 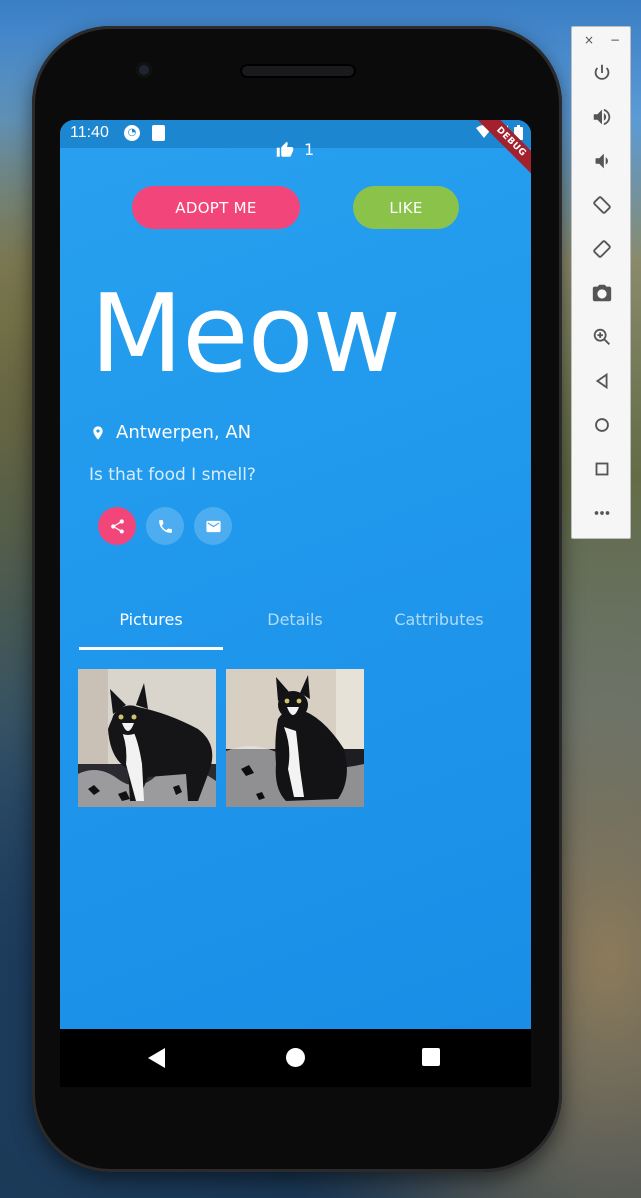 I want to click on status-time: 11:40, so click(x=89, y=132).